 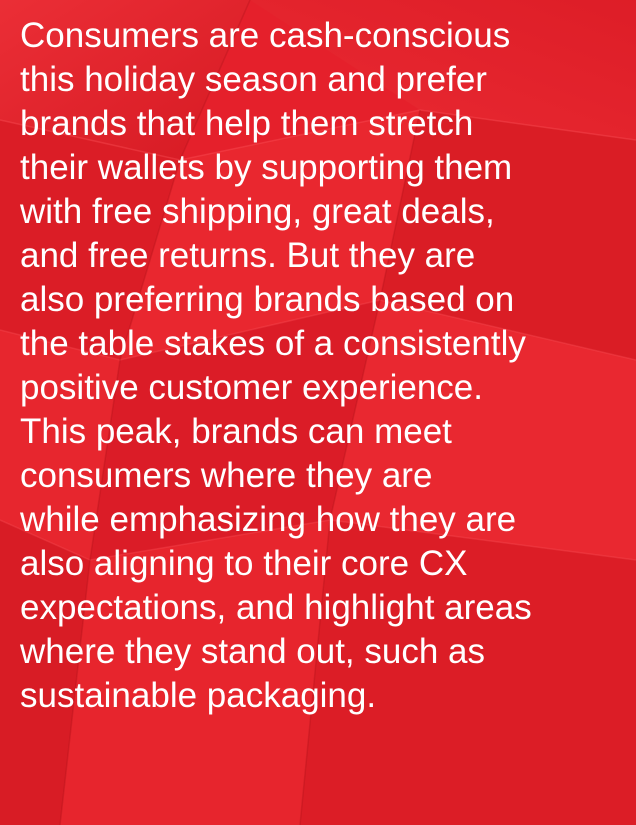 What do you see at coordinates (266, 167) in the screenshot?
I see `paragraph-line: their wallets by supporting them` at bounding box center [266, 167].